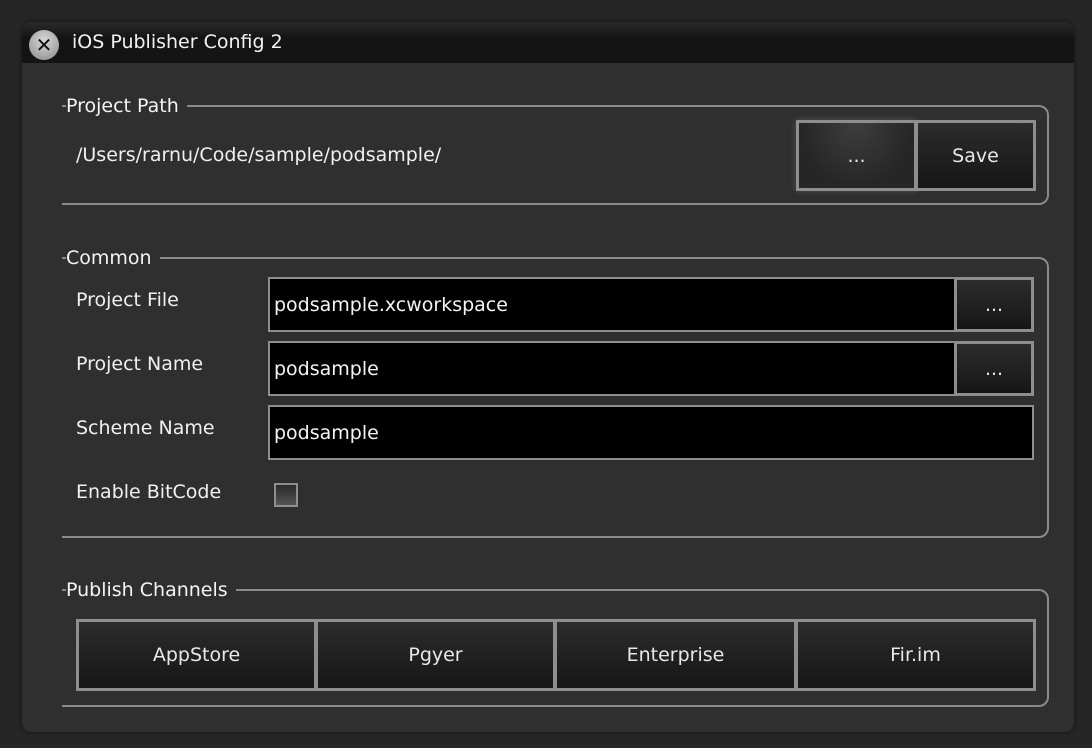  I want to click on window-title: iOS Publisher Config 2, so click(177, 42).